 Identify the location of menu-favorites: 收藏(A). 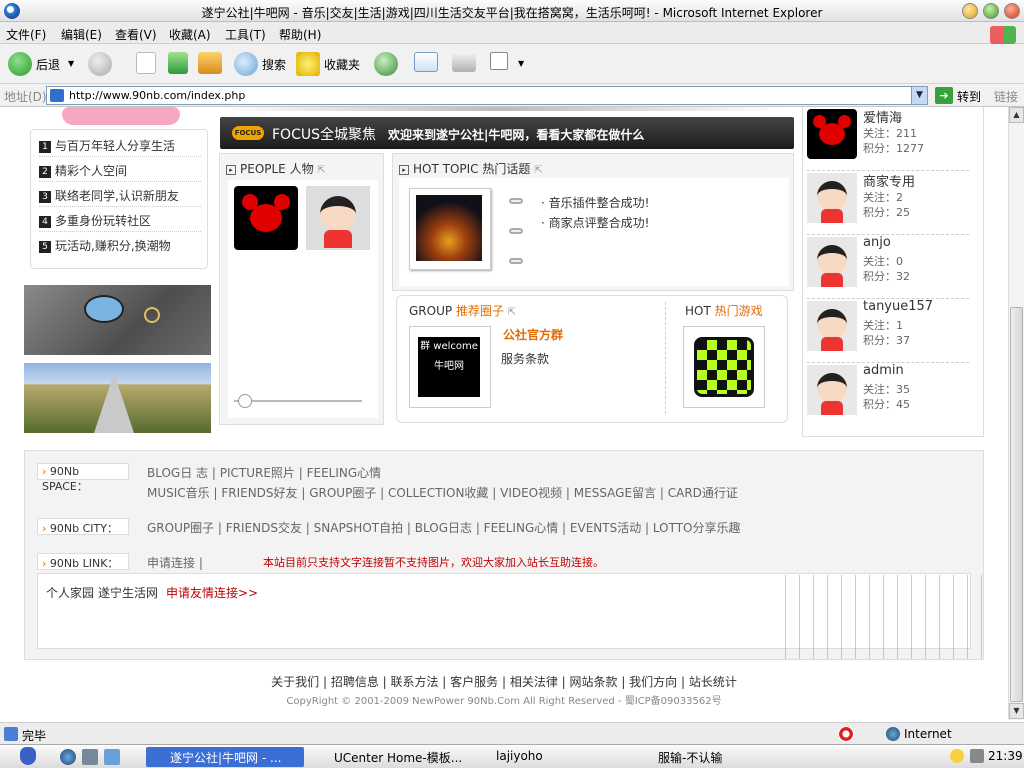
(190, 34).